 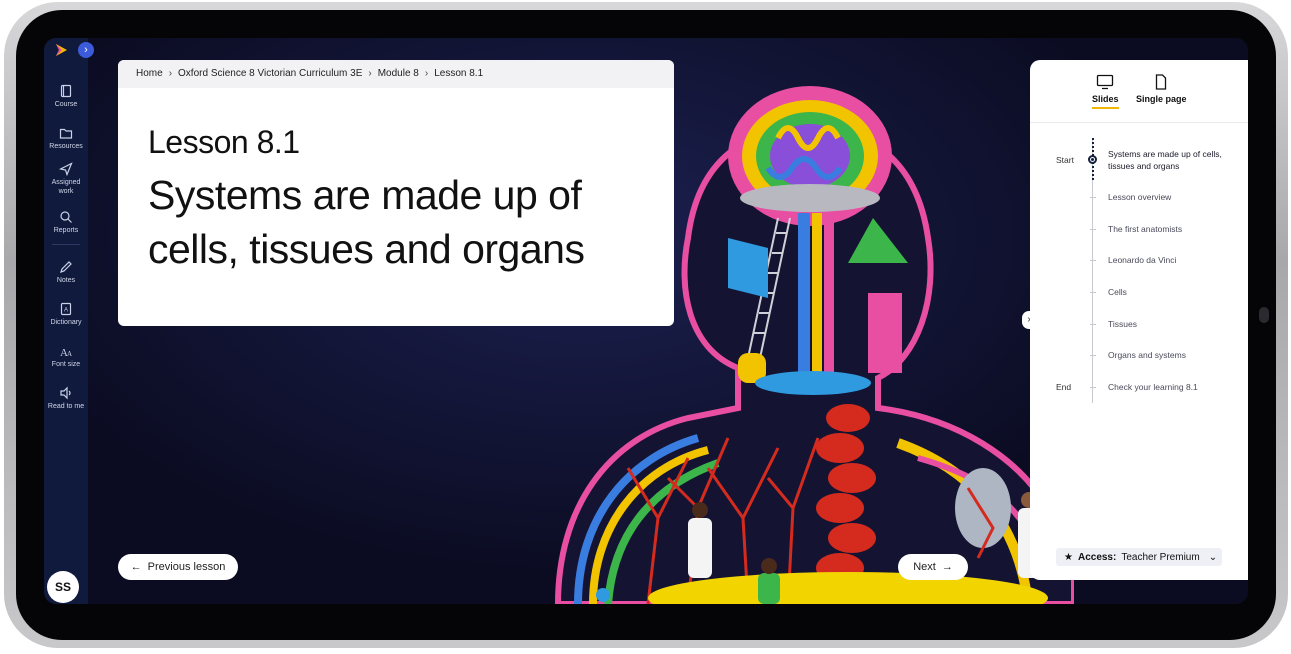 What do you see at coordinates (947, 567) in the screenshot?
I see `arrow-right-icon: →` at bounding box center [947, 567].